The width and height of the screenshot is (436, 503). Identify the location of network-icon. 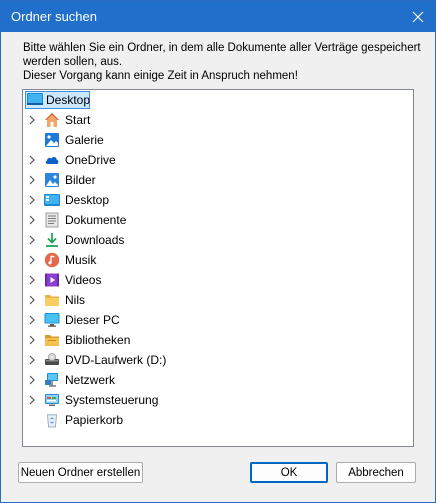
(51, 380).